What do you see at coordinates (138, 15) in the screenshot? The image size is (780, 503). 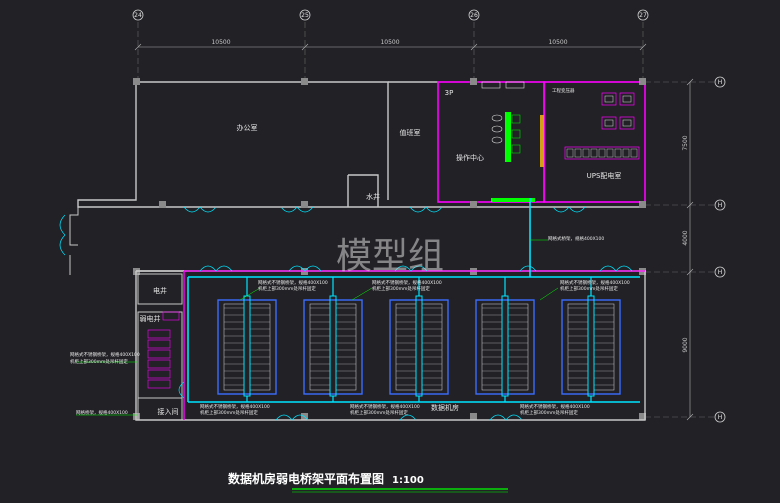 I see `axis-label-24: 24` at bounding box center [138, 15].